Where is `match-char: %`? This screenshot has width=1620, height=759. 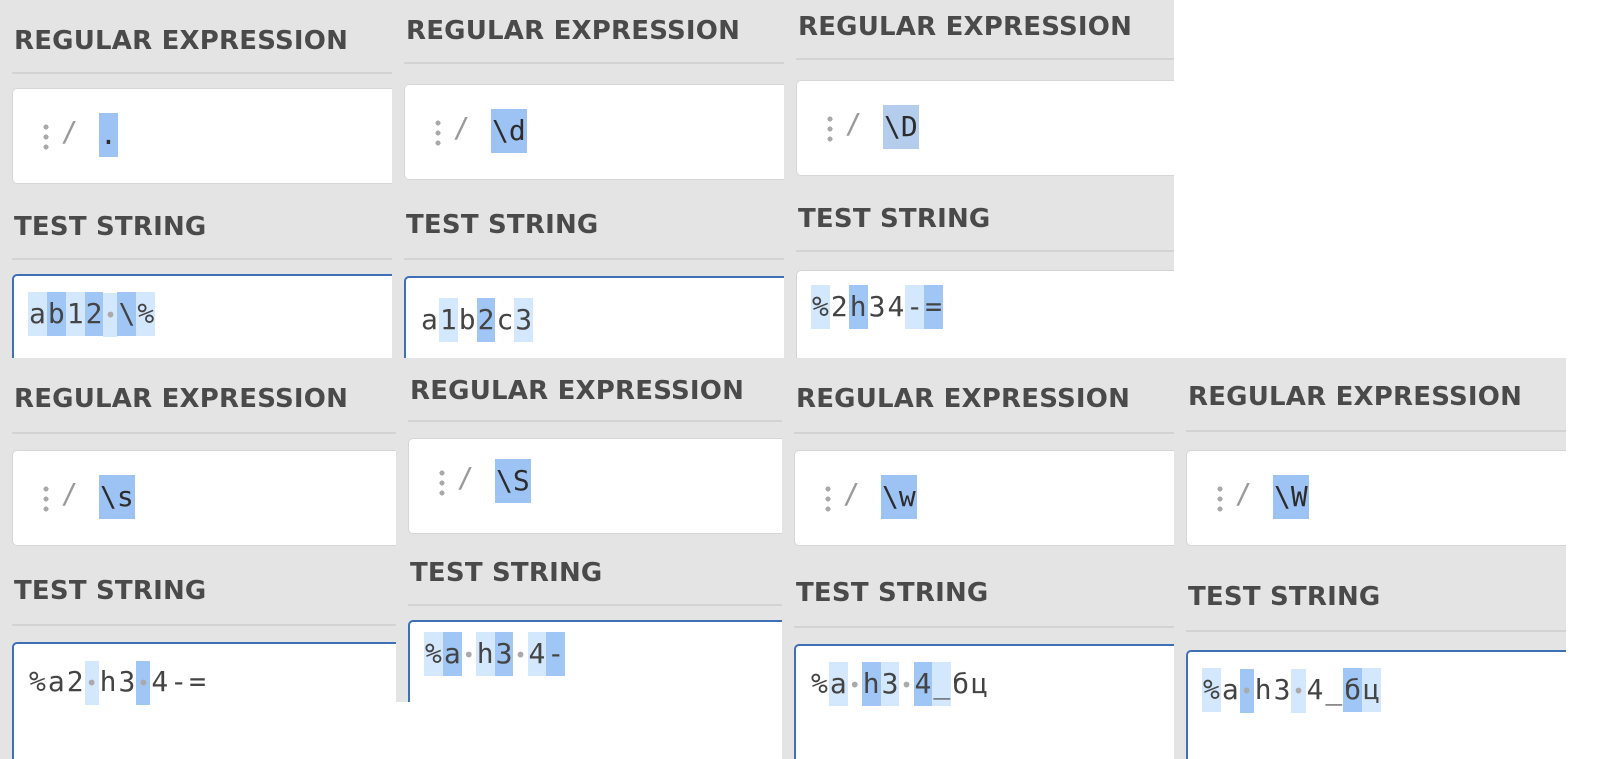 match-char: % is located at coordinates (820, 307).